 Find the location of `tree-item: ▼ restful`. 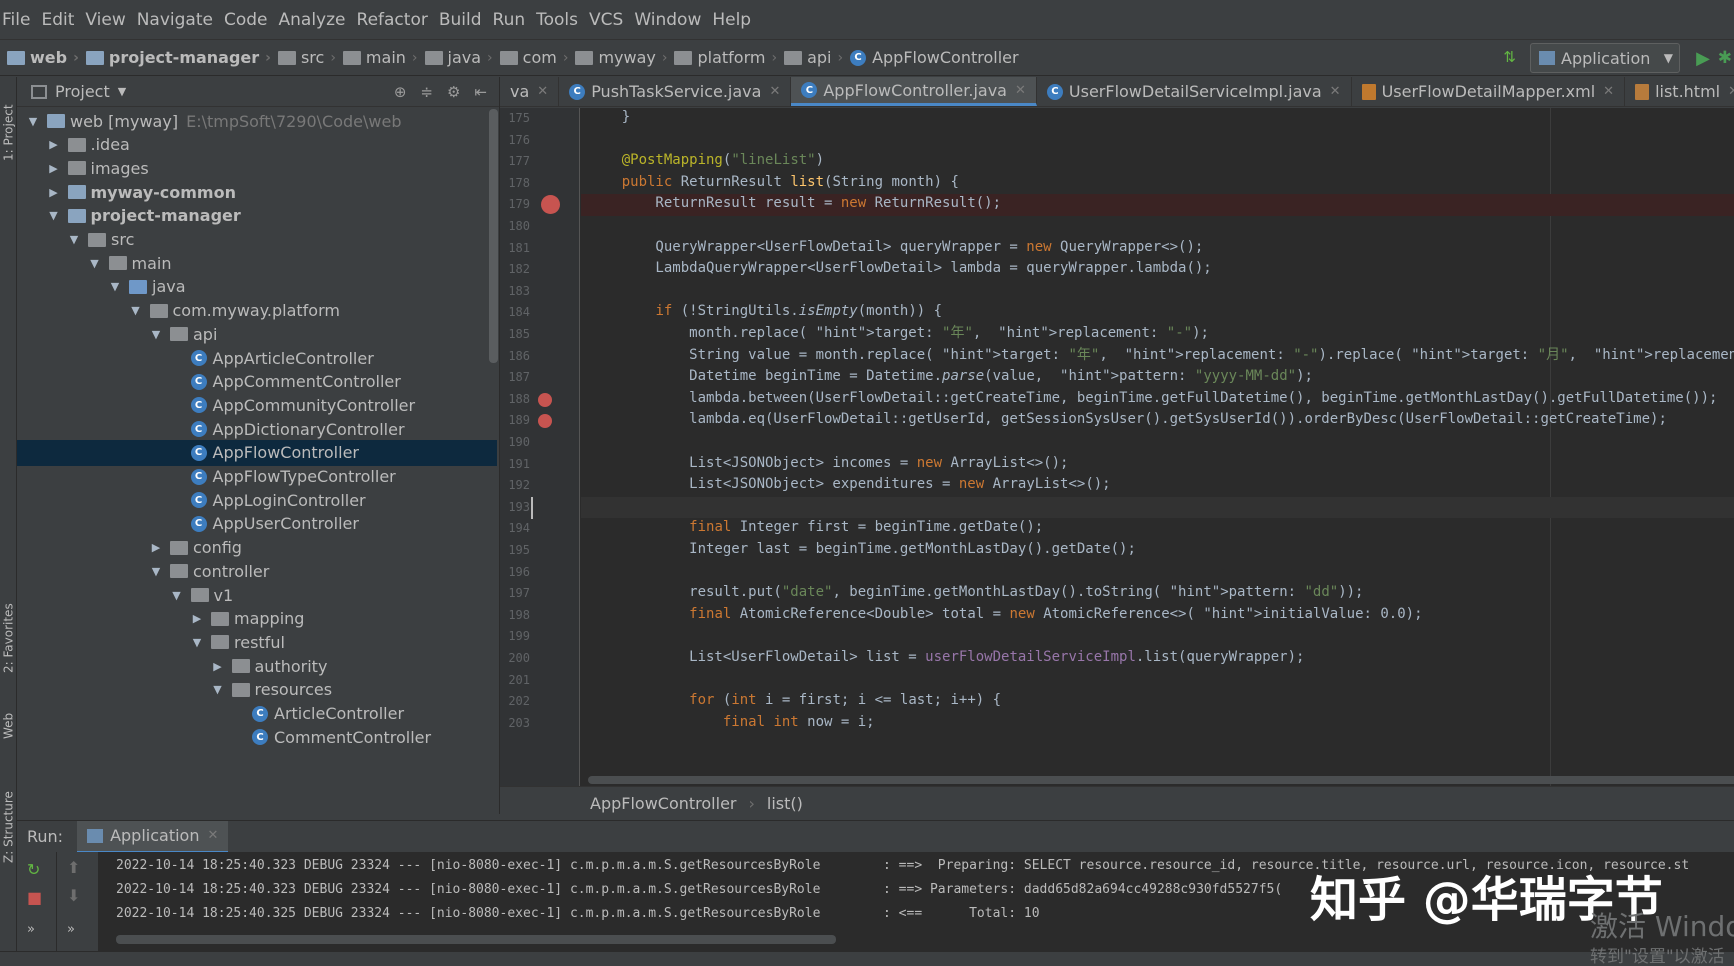

tree-item: ▼ restful is located at coordinates (257, 642).